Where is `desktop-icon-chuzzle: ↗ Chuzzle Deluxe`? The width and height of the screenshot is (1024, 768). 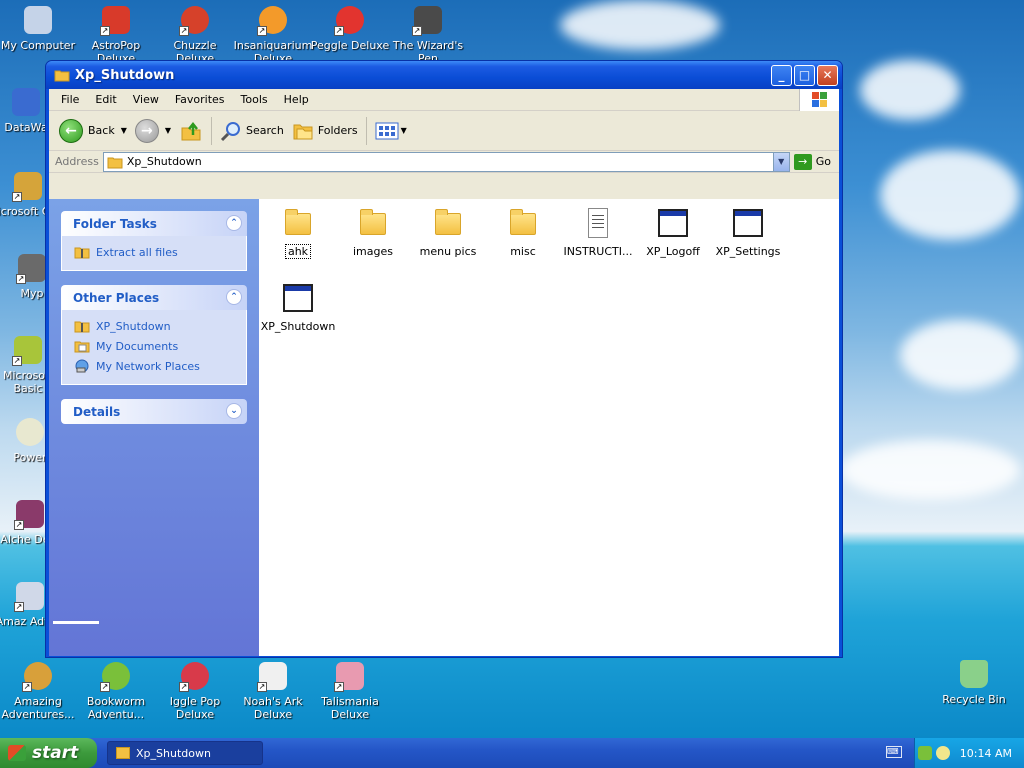
desktop-icon-chuzzle: ↗ Chuzzle Deluxe is located at coordinates (195, 34).